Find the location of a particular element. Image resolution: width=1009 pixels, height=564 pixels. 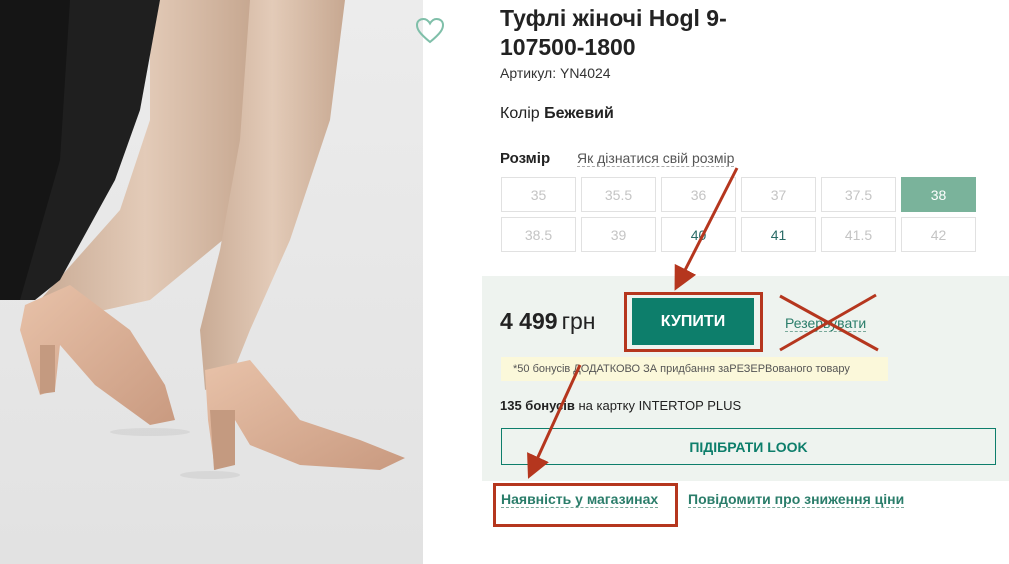

size-option: 41.5 is located at coordinates (858, 234).